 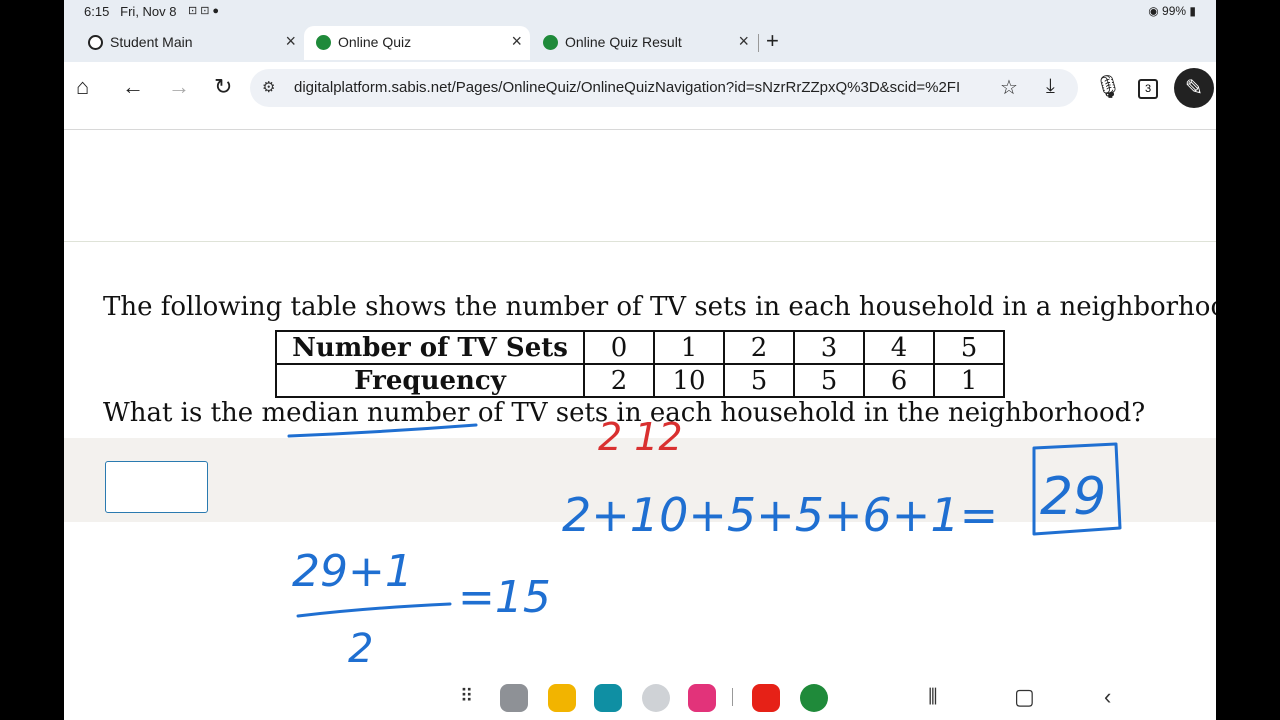 I want to click on back-nav-icon: ‹, so click(x=1107, y=697).